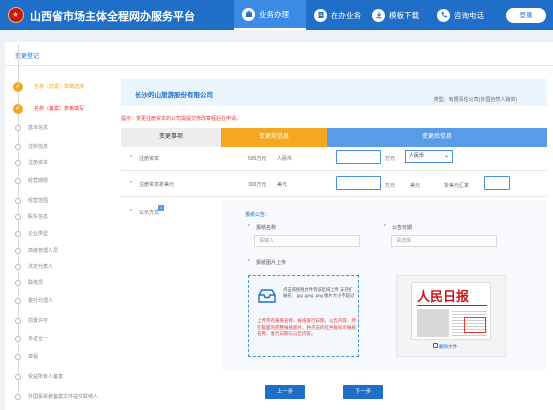 The height and width of the screenshot is (410, 553). Describe the element at coordinates (337, 15) in the screenshot. I see `nav-item-in-progress: 在办业务` at that location.